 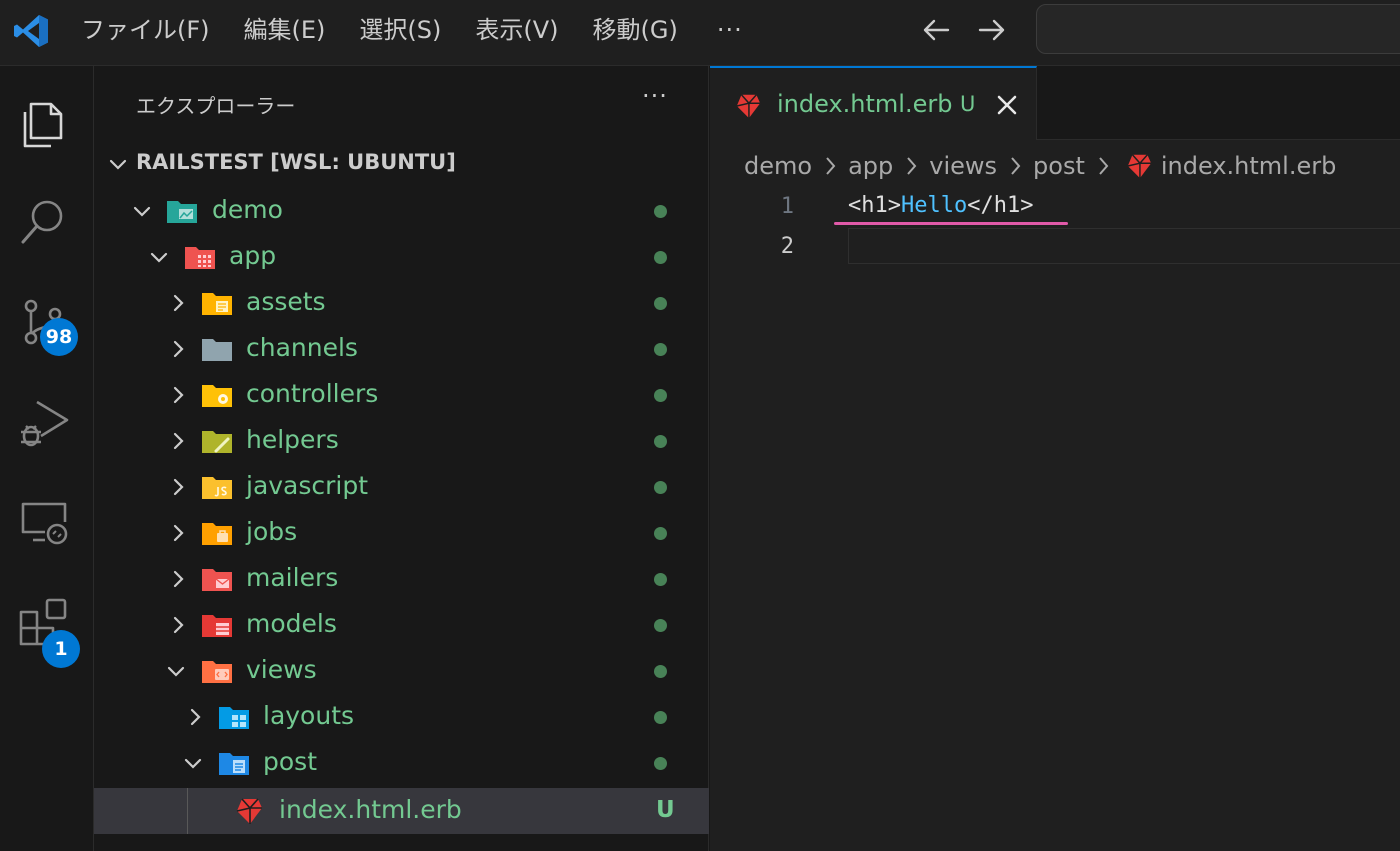 What do you see at coordinates (296, 162) in the screenshot?
I see `workspace-root-label: RAILSTEST [WSL: UBUNTU]` at bounding box center [296, 162].